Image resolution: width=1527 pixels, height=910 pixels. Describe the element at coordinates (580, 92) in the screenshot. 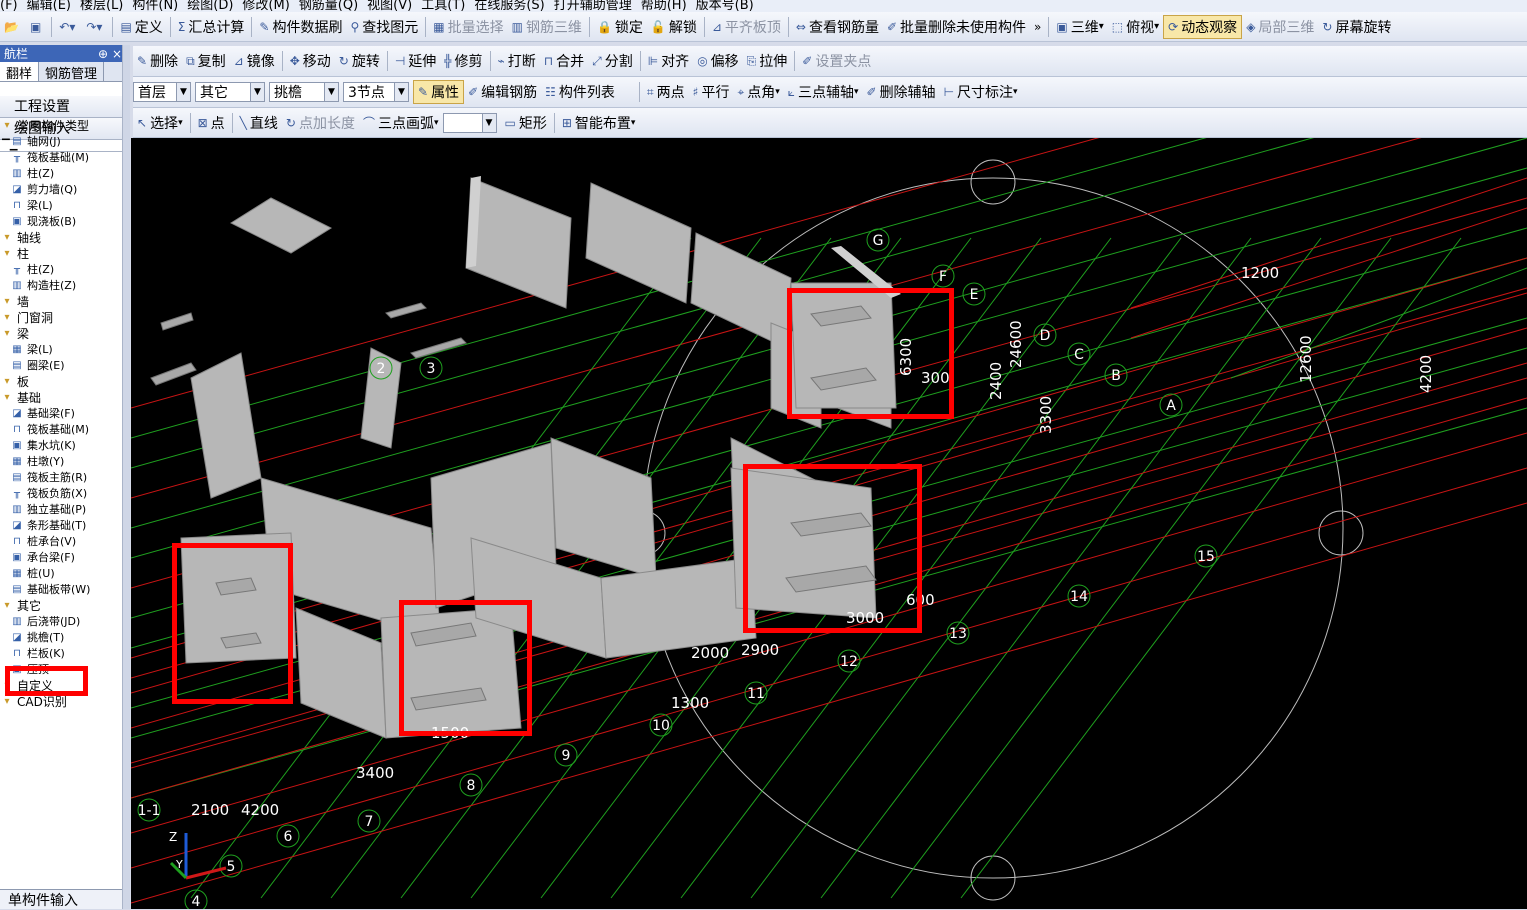

I see `component-list-button: ☷ 构件列表` at that location.